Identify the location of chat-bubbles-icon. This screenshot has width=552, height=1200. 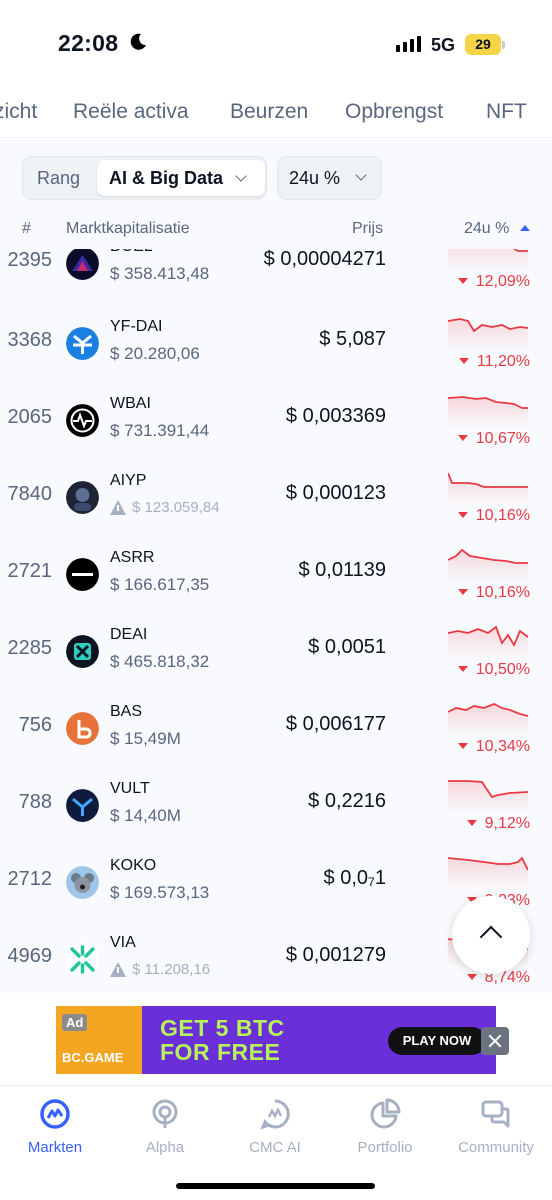
(495, 1114).